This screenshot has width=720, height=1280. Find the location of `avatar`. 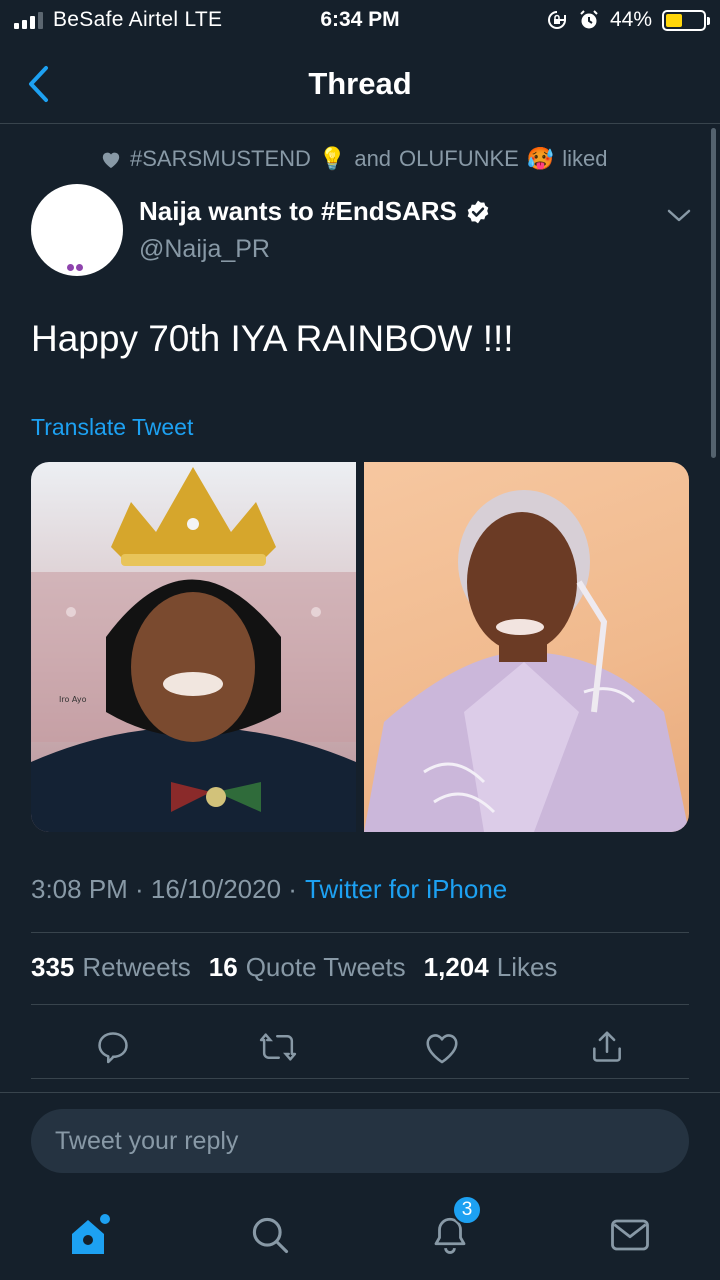

avatar is located at coordinates (77, 230).